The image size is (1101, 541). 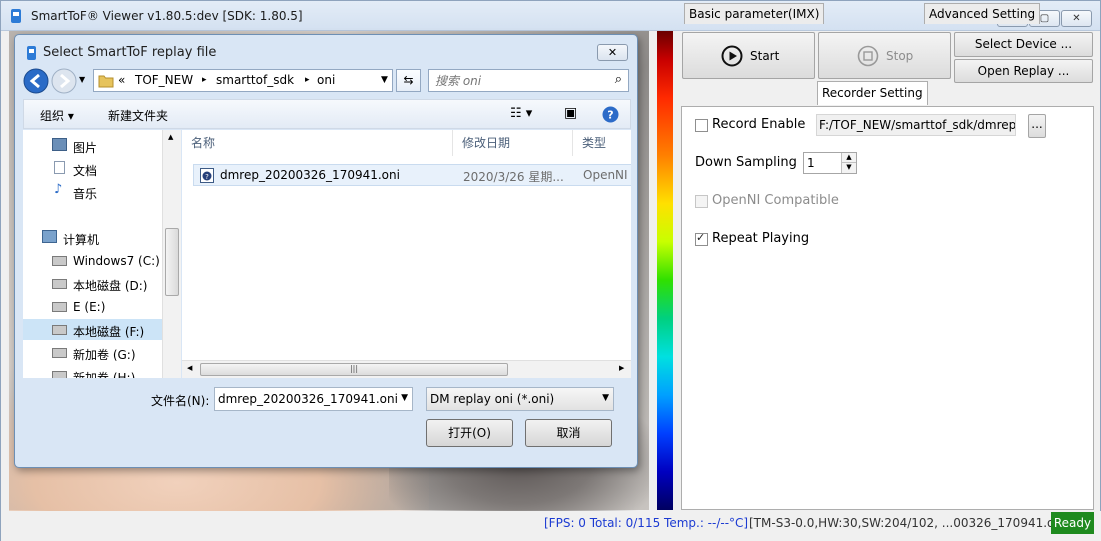 I want to click on file-list-scrollbar: ◀ ||| ▶, so click(x=406, y=369).